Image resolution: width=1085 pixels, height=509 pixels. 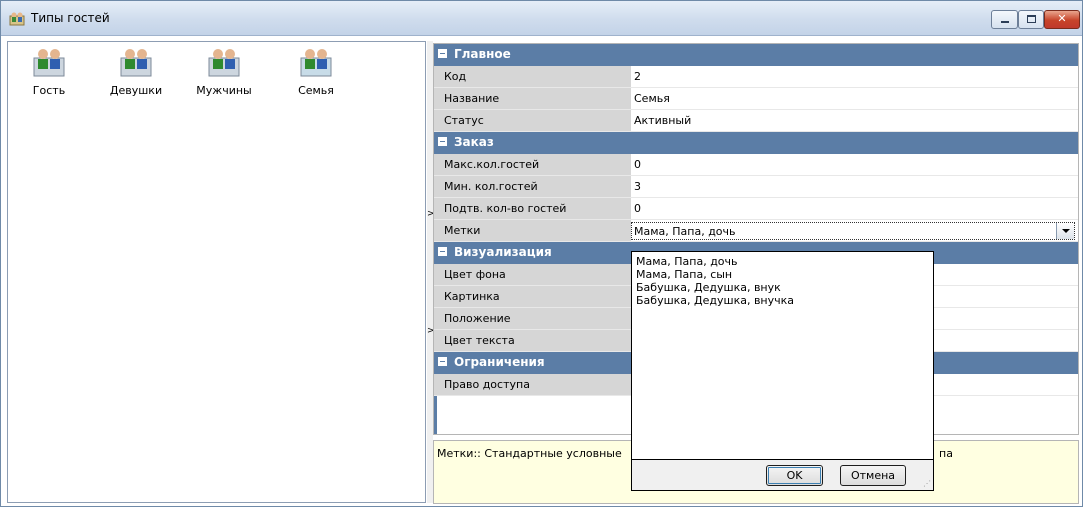 I want to click on close-button: ✕, so click(x=1062, y=19).